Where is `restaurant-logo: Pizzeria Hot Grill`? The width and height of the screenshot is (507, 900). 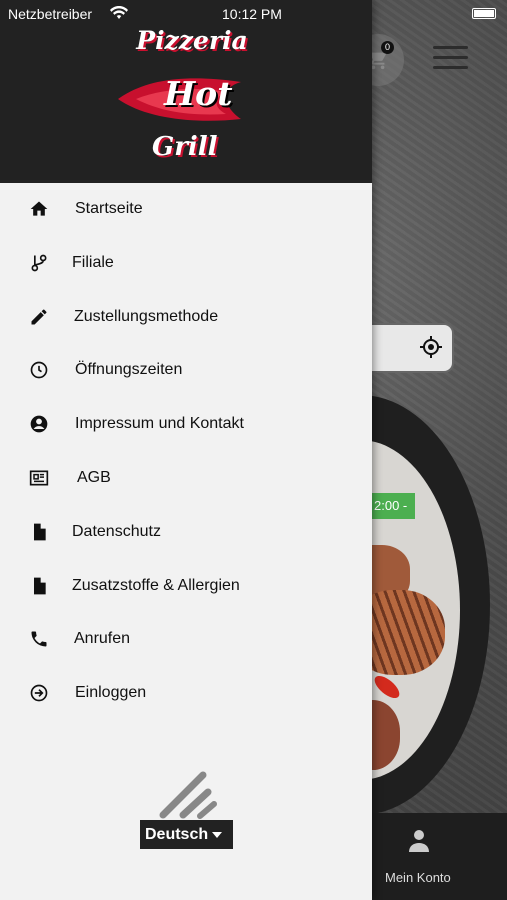
restaurant-logo: Pizzeria Hot Grill is located at coordinates (187, 97).